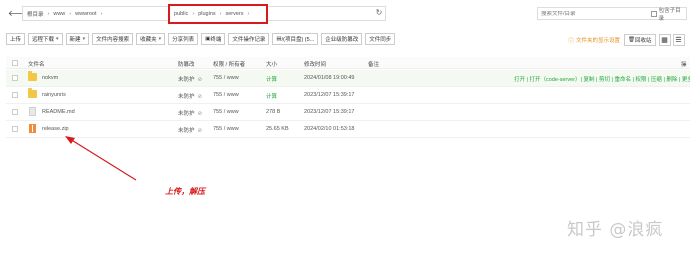 The height and width of the screenshot is (259, 690). What do you see at coordinates (185, 191) in the screenshot?
I see `annotation-text: 上传，解压` at bounding box center [185, 191].